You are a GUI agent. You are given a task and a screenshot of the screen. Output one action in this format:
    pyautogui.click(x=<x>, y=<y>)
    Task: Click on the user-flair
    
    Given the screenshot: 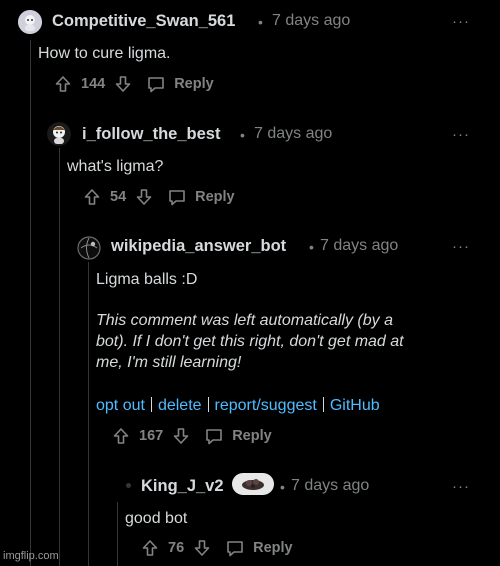 What is the action you would take?
    pyautogui.click(x=253, y=484)
    